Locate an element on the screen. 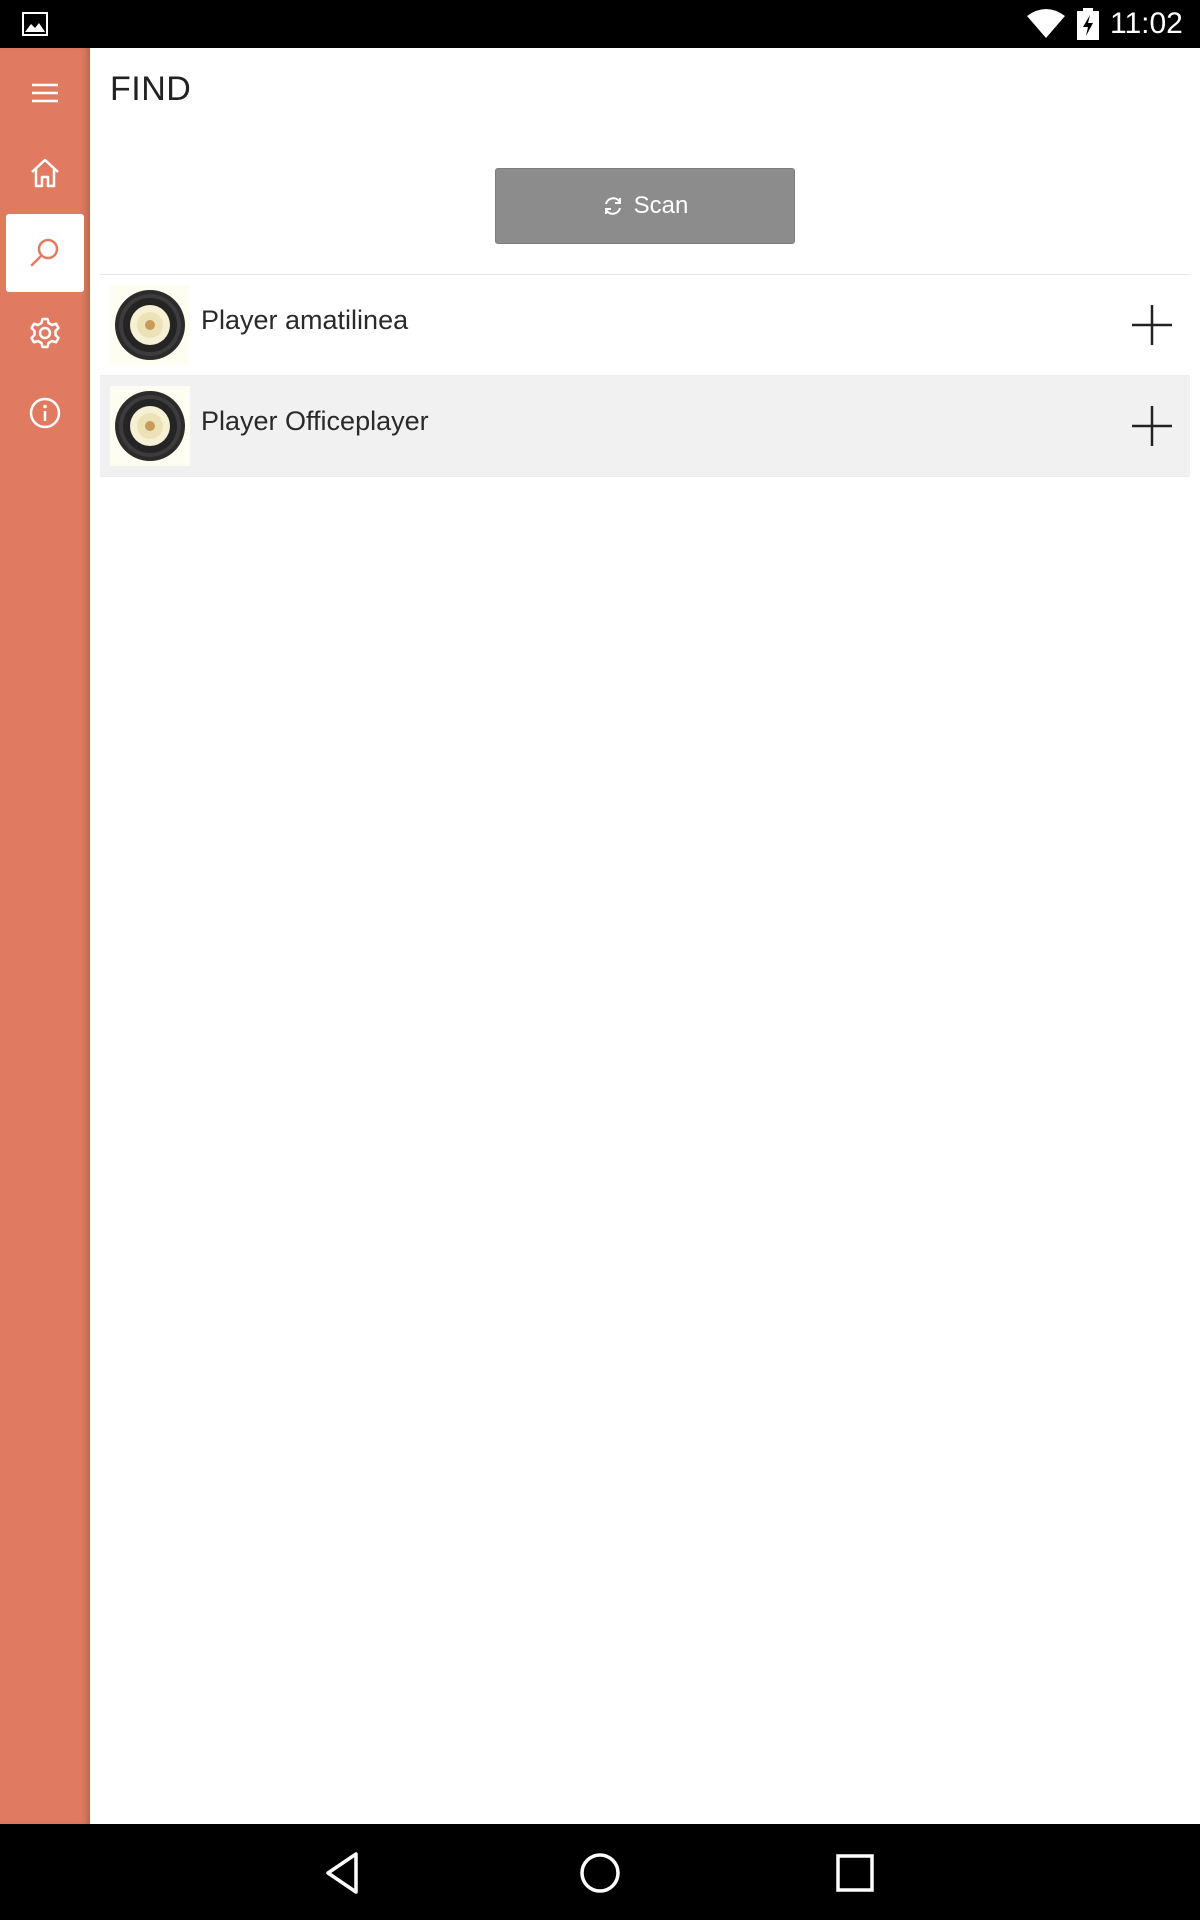 The width and height of the screenshot is (1200, 1920). page-title: FIND is located at coordinates (151, 89).